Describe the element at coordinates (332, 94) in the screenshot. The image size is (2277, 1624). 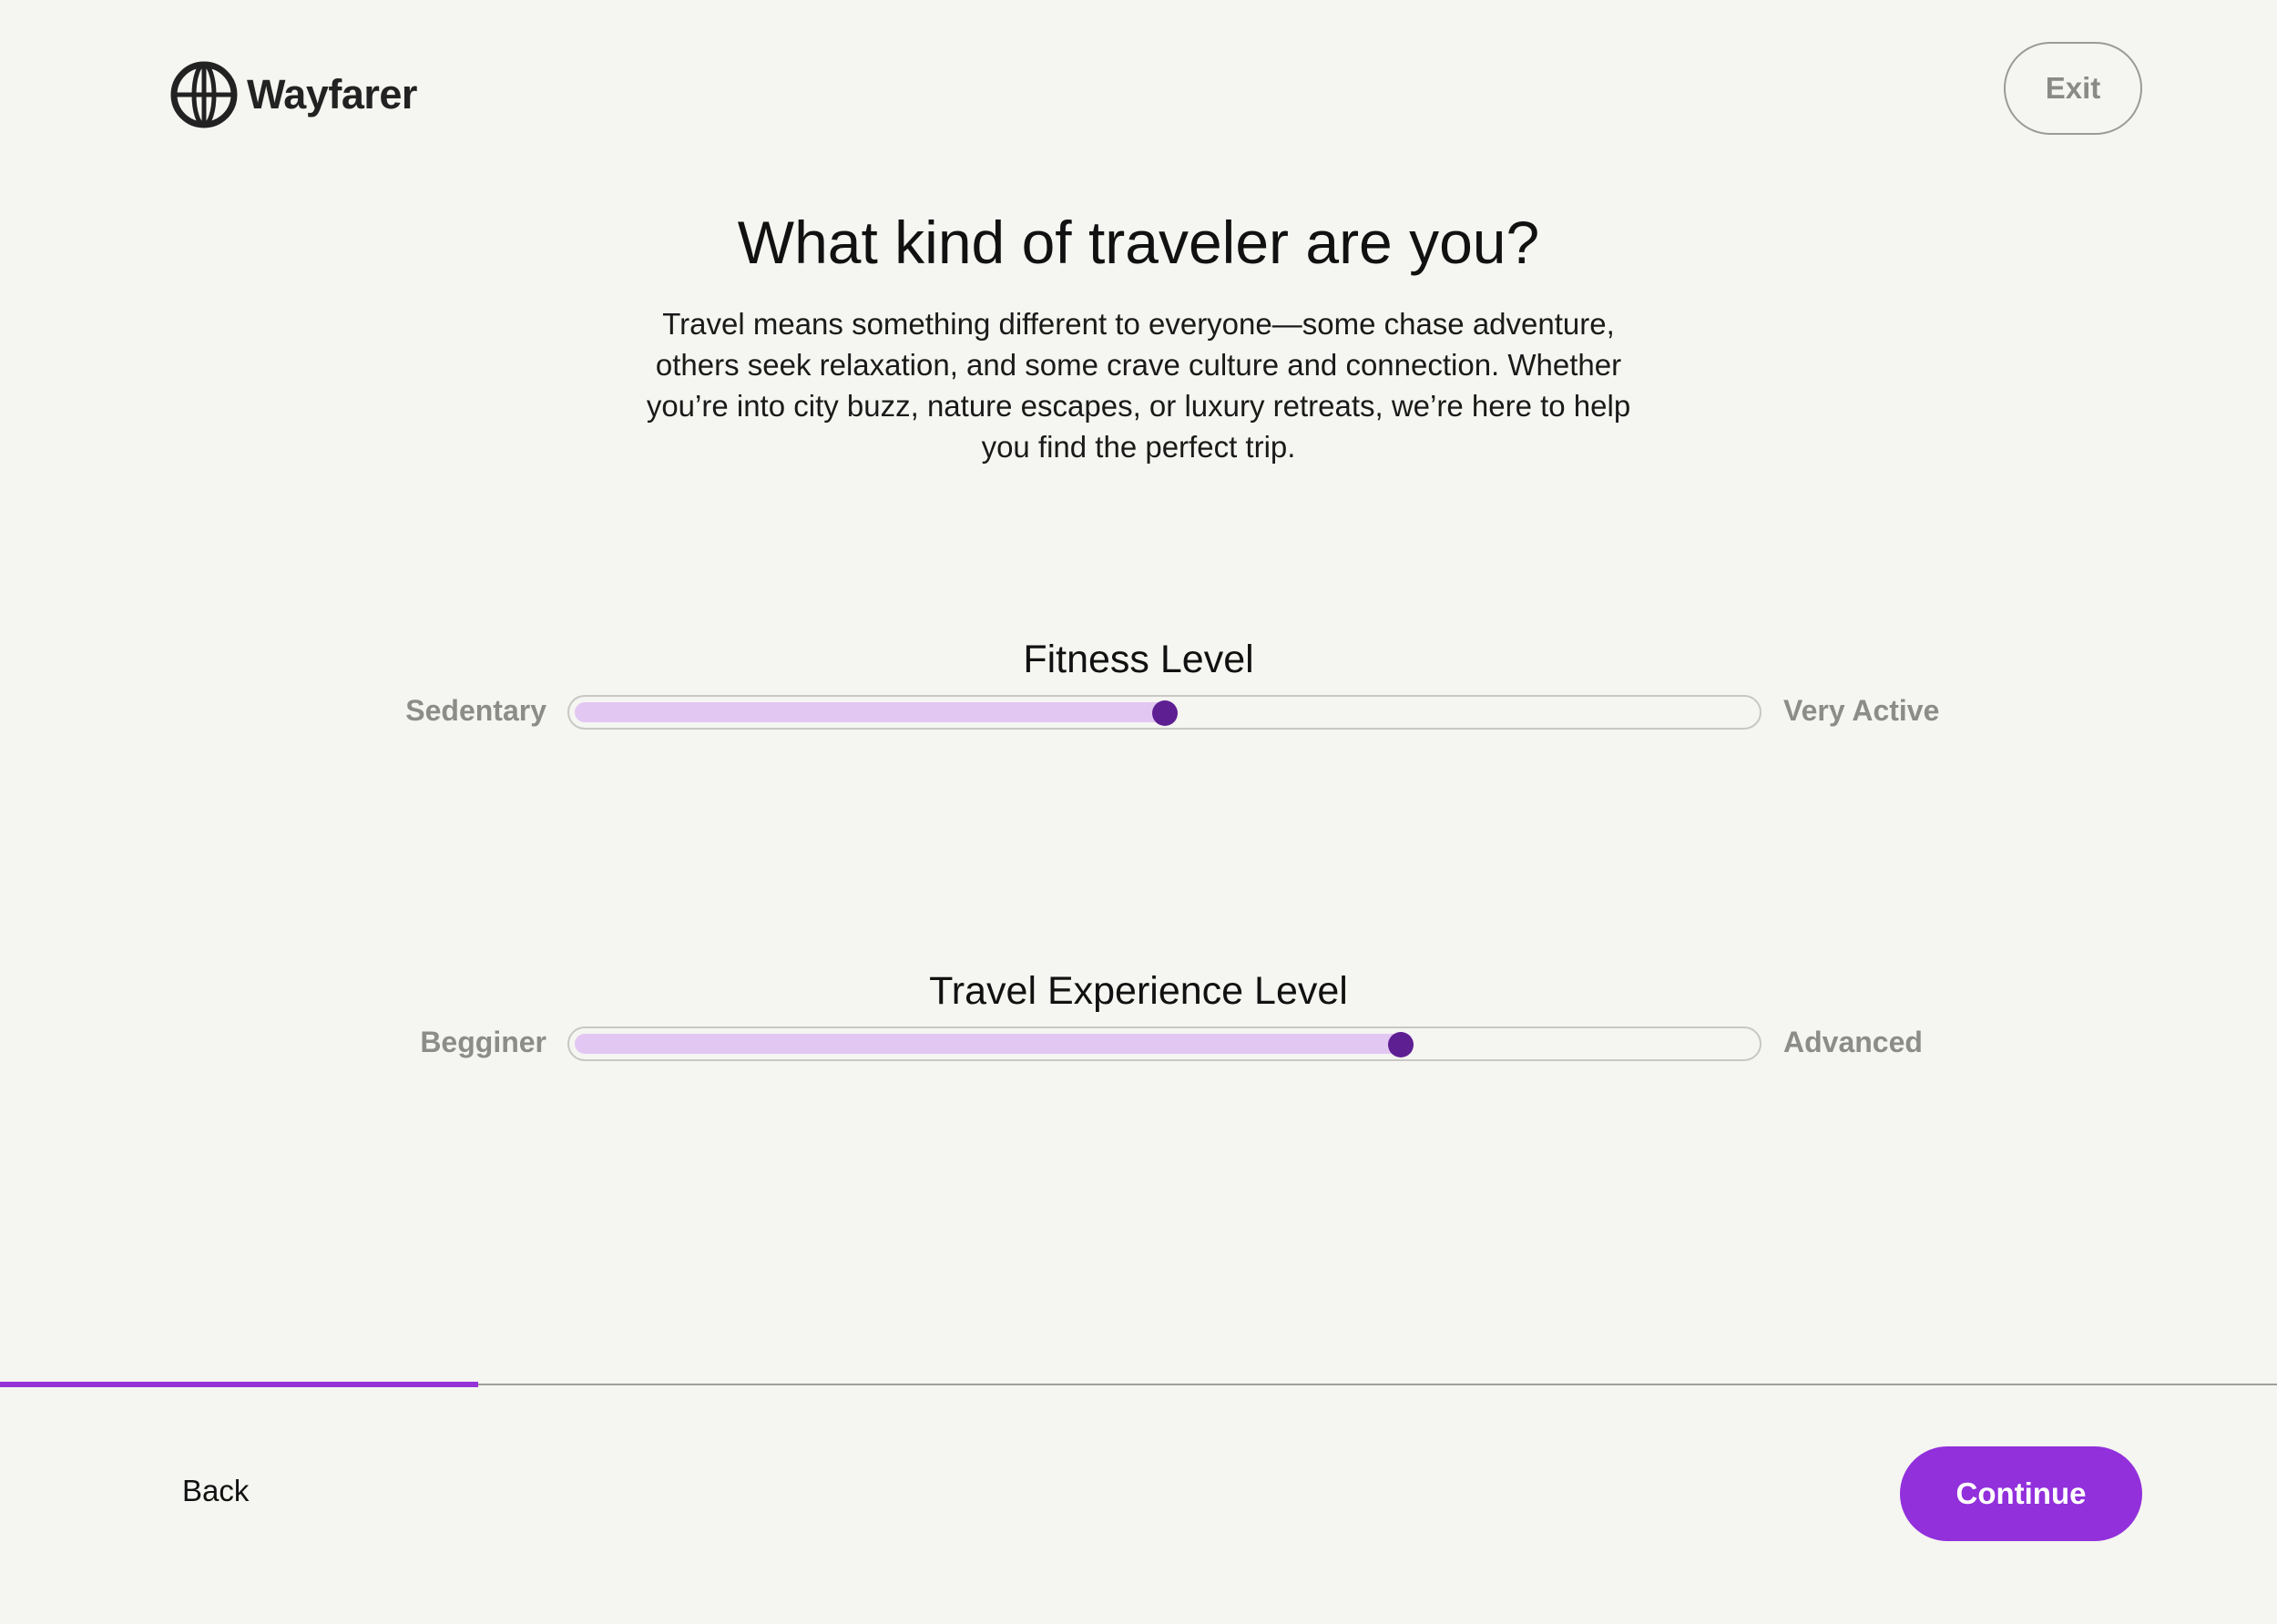
I see `brand-name: Wayfarer` at that location.